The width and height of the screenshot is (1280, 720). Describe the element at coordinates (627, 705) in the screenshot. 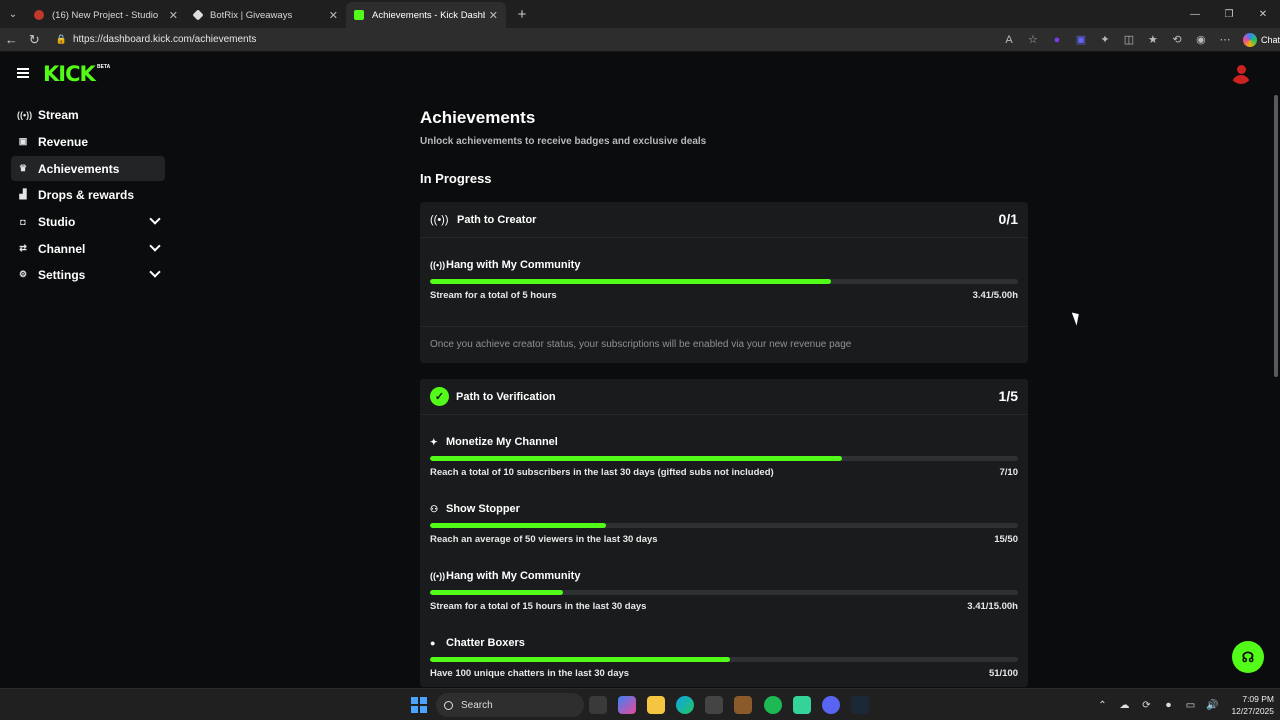

I see `copilot-app-icon` at that location.